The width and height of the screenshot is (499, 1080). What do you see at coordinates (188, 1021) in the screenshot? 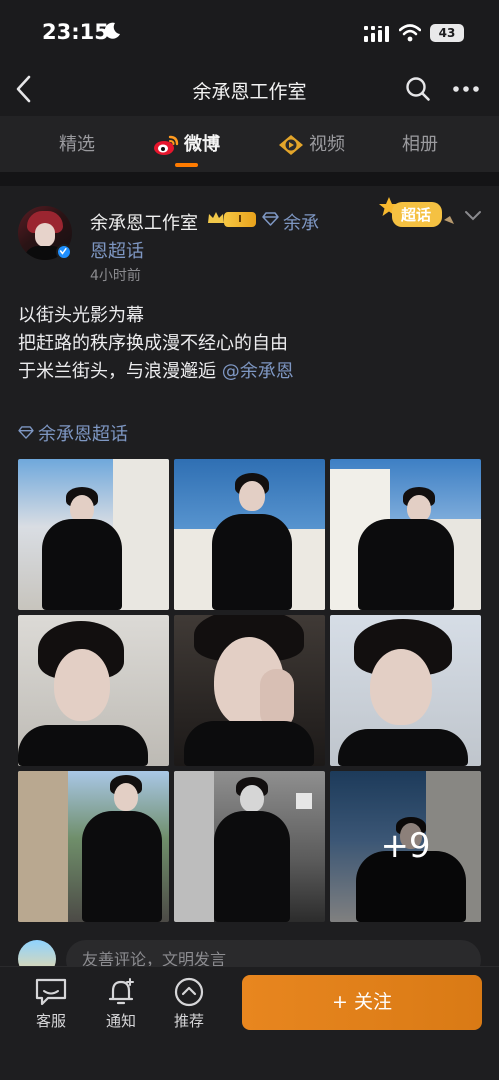
I see `bottom-label: 推荐` at bounding box center [188, 1021].